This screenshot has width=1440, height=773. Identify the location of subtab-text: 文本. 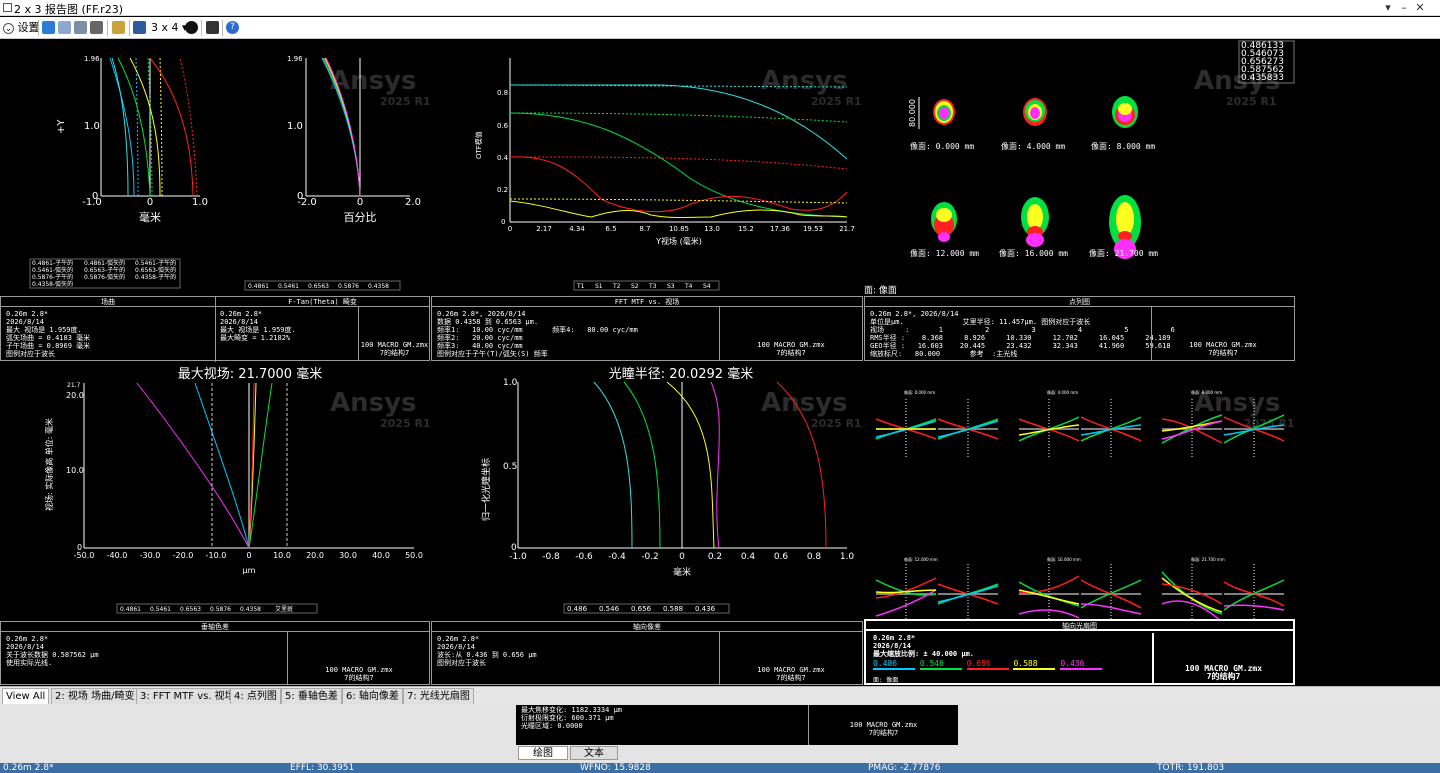
(594, 753).